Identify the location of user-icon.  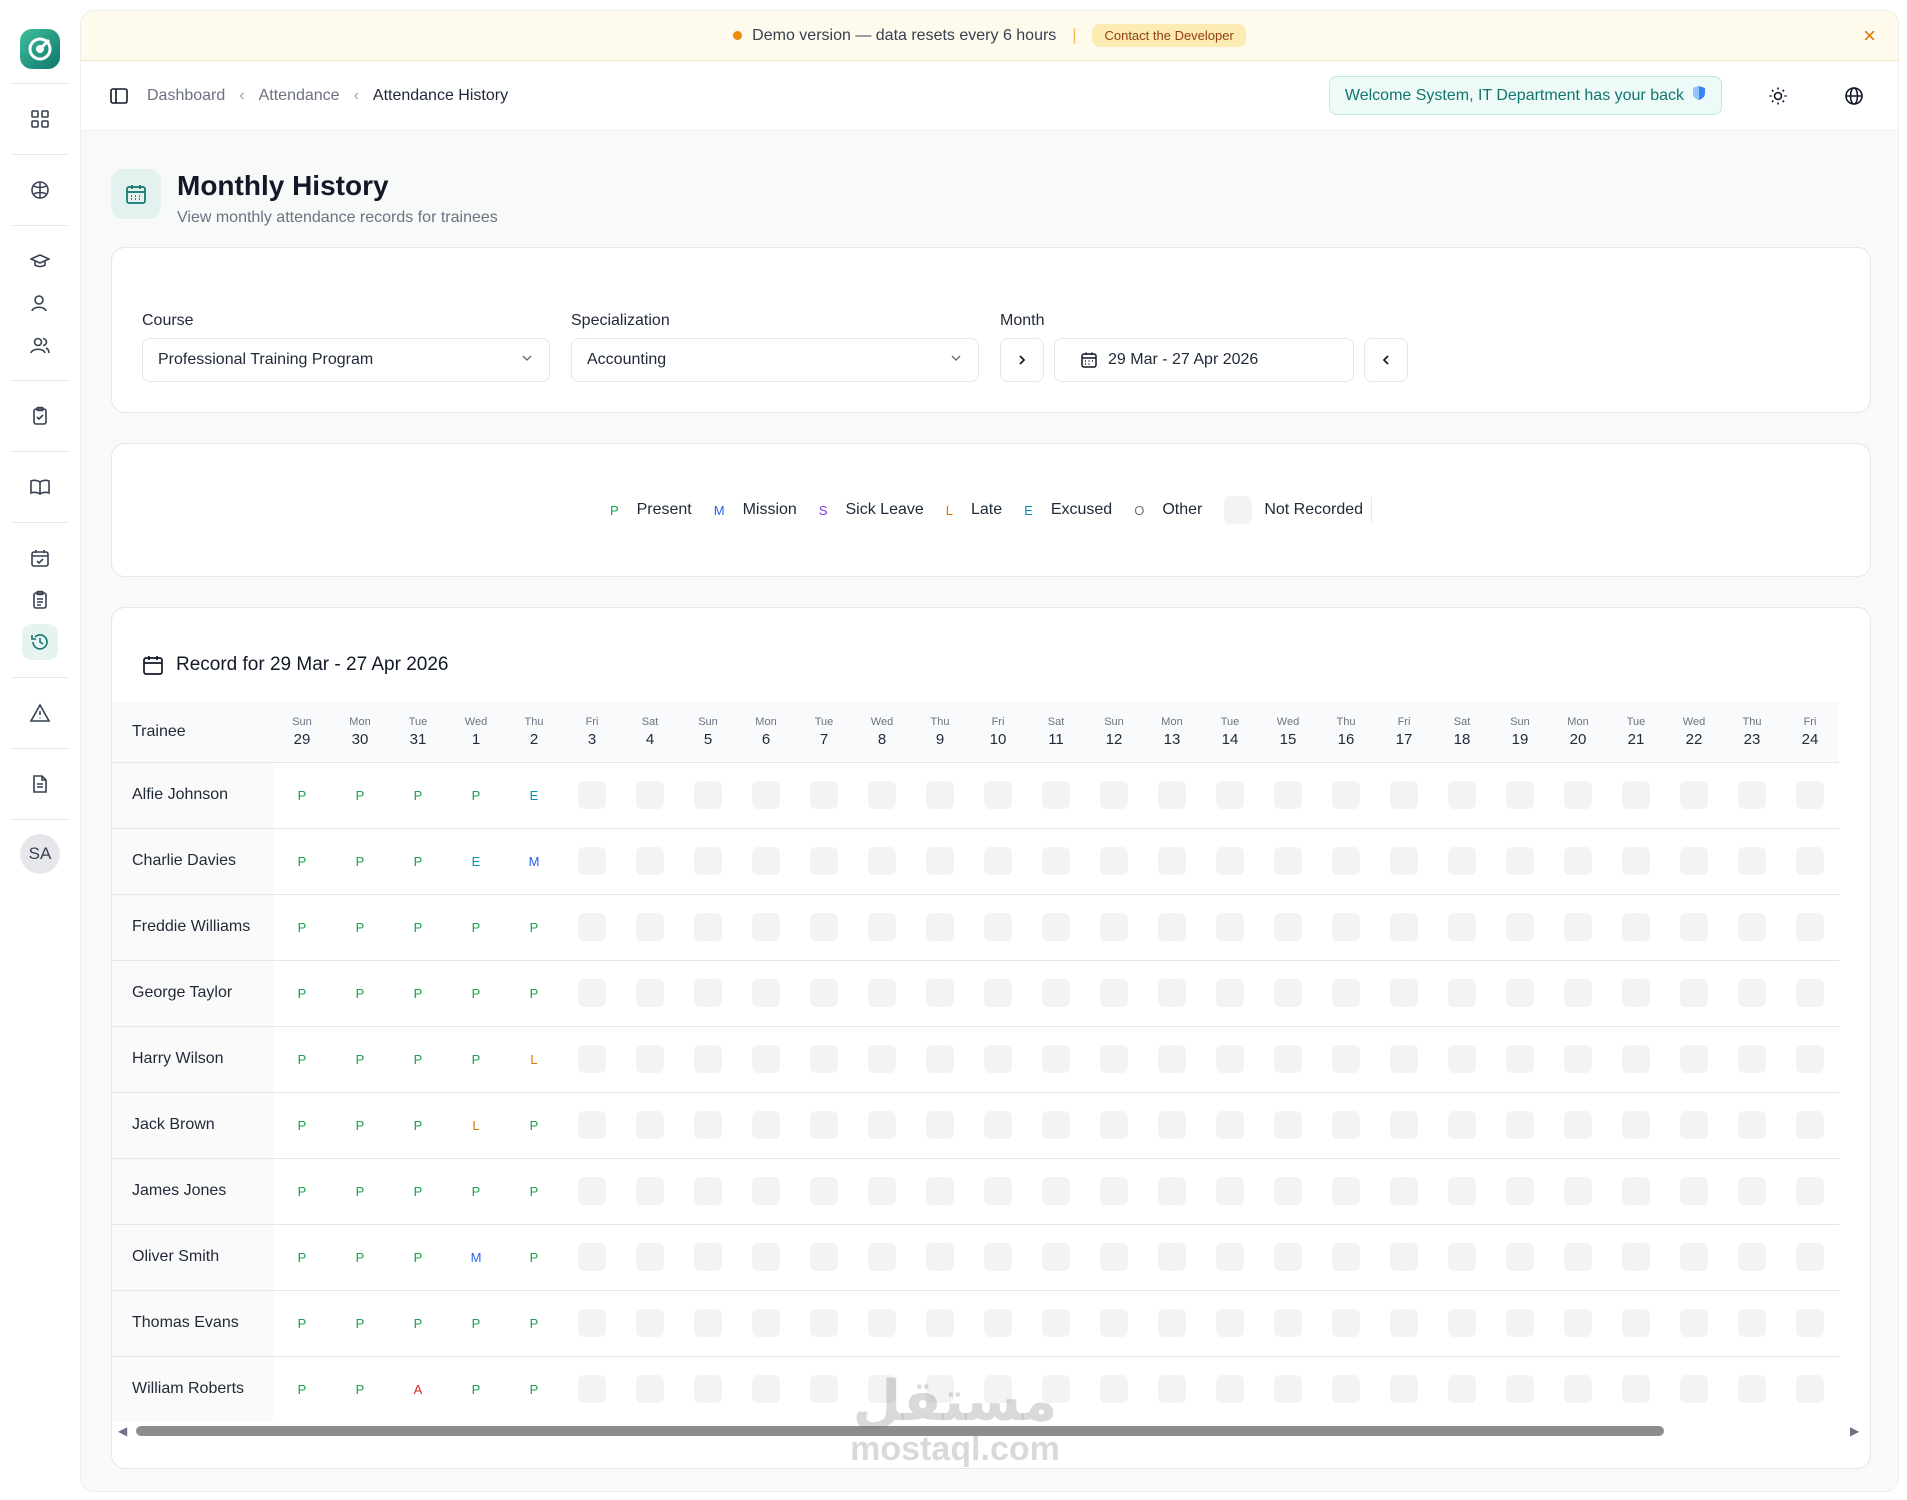
(40, 303).